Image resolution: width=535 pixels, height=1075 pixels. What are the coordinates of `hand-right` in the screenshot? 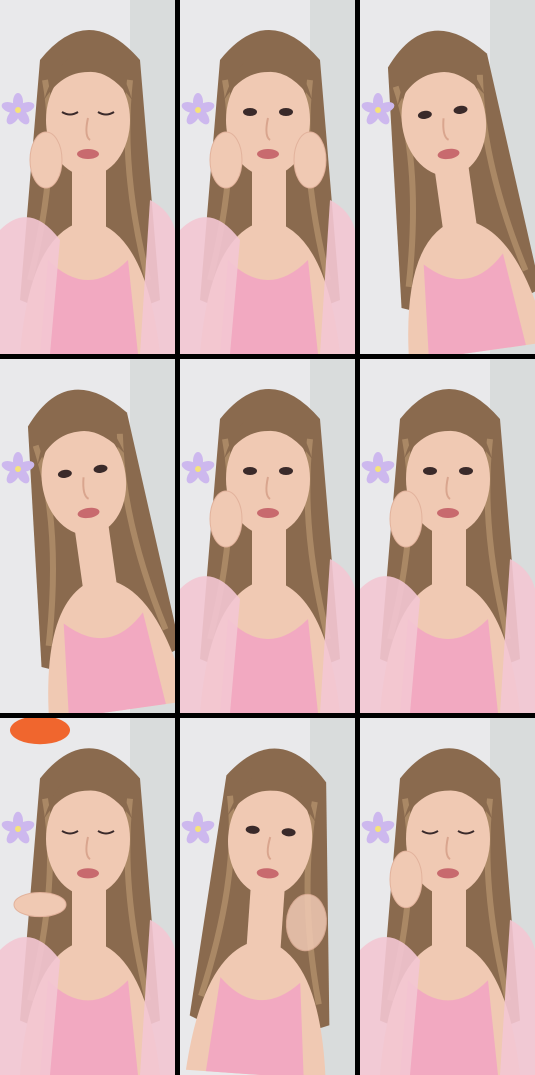 It's located at (310, 160).